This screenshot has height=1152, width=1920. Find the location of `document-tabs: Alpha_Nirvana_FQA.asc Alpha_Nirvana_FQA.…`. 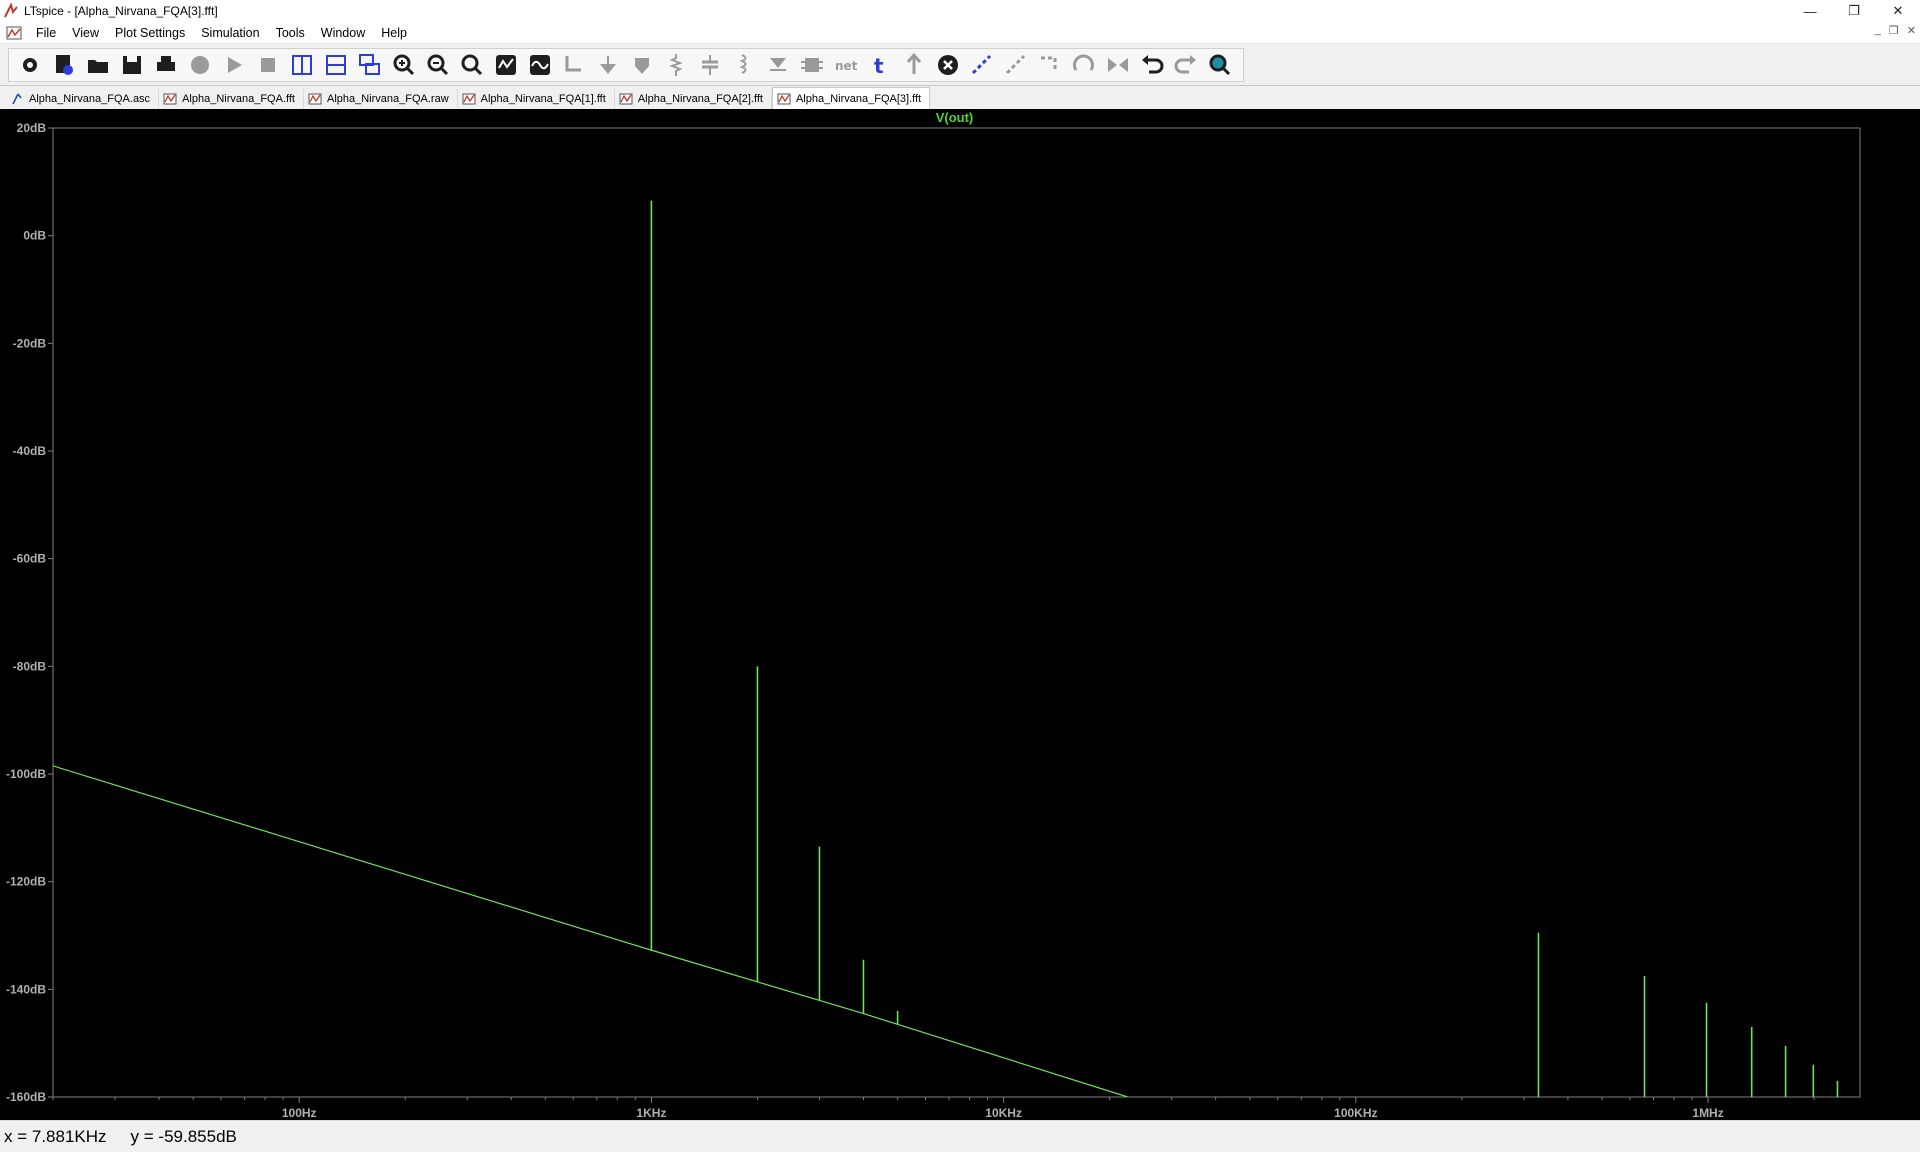

document-tabs: Alpha_Nirvana_FQA.asc Alpha_Nirvana_FQA.… is located at coordinates (960, 98).